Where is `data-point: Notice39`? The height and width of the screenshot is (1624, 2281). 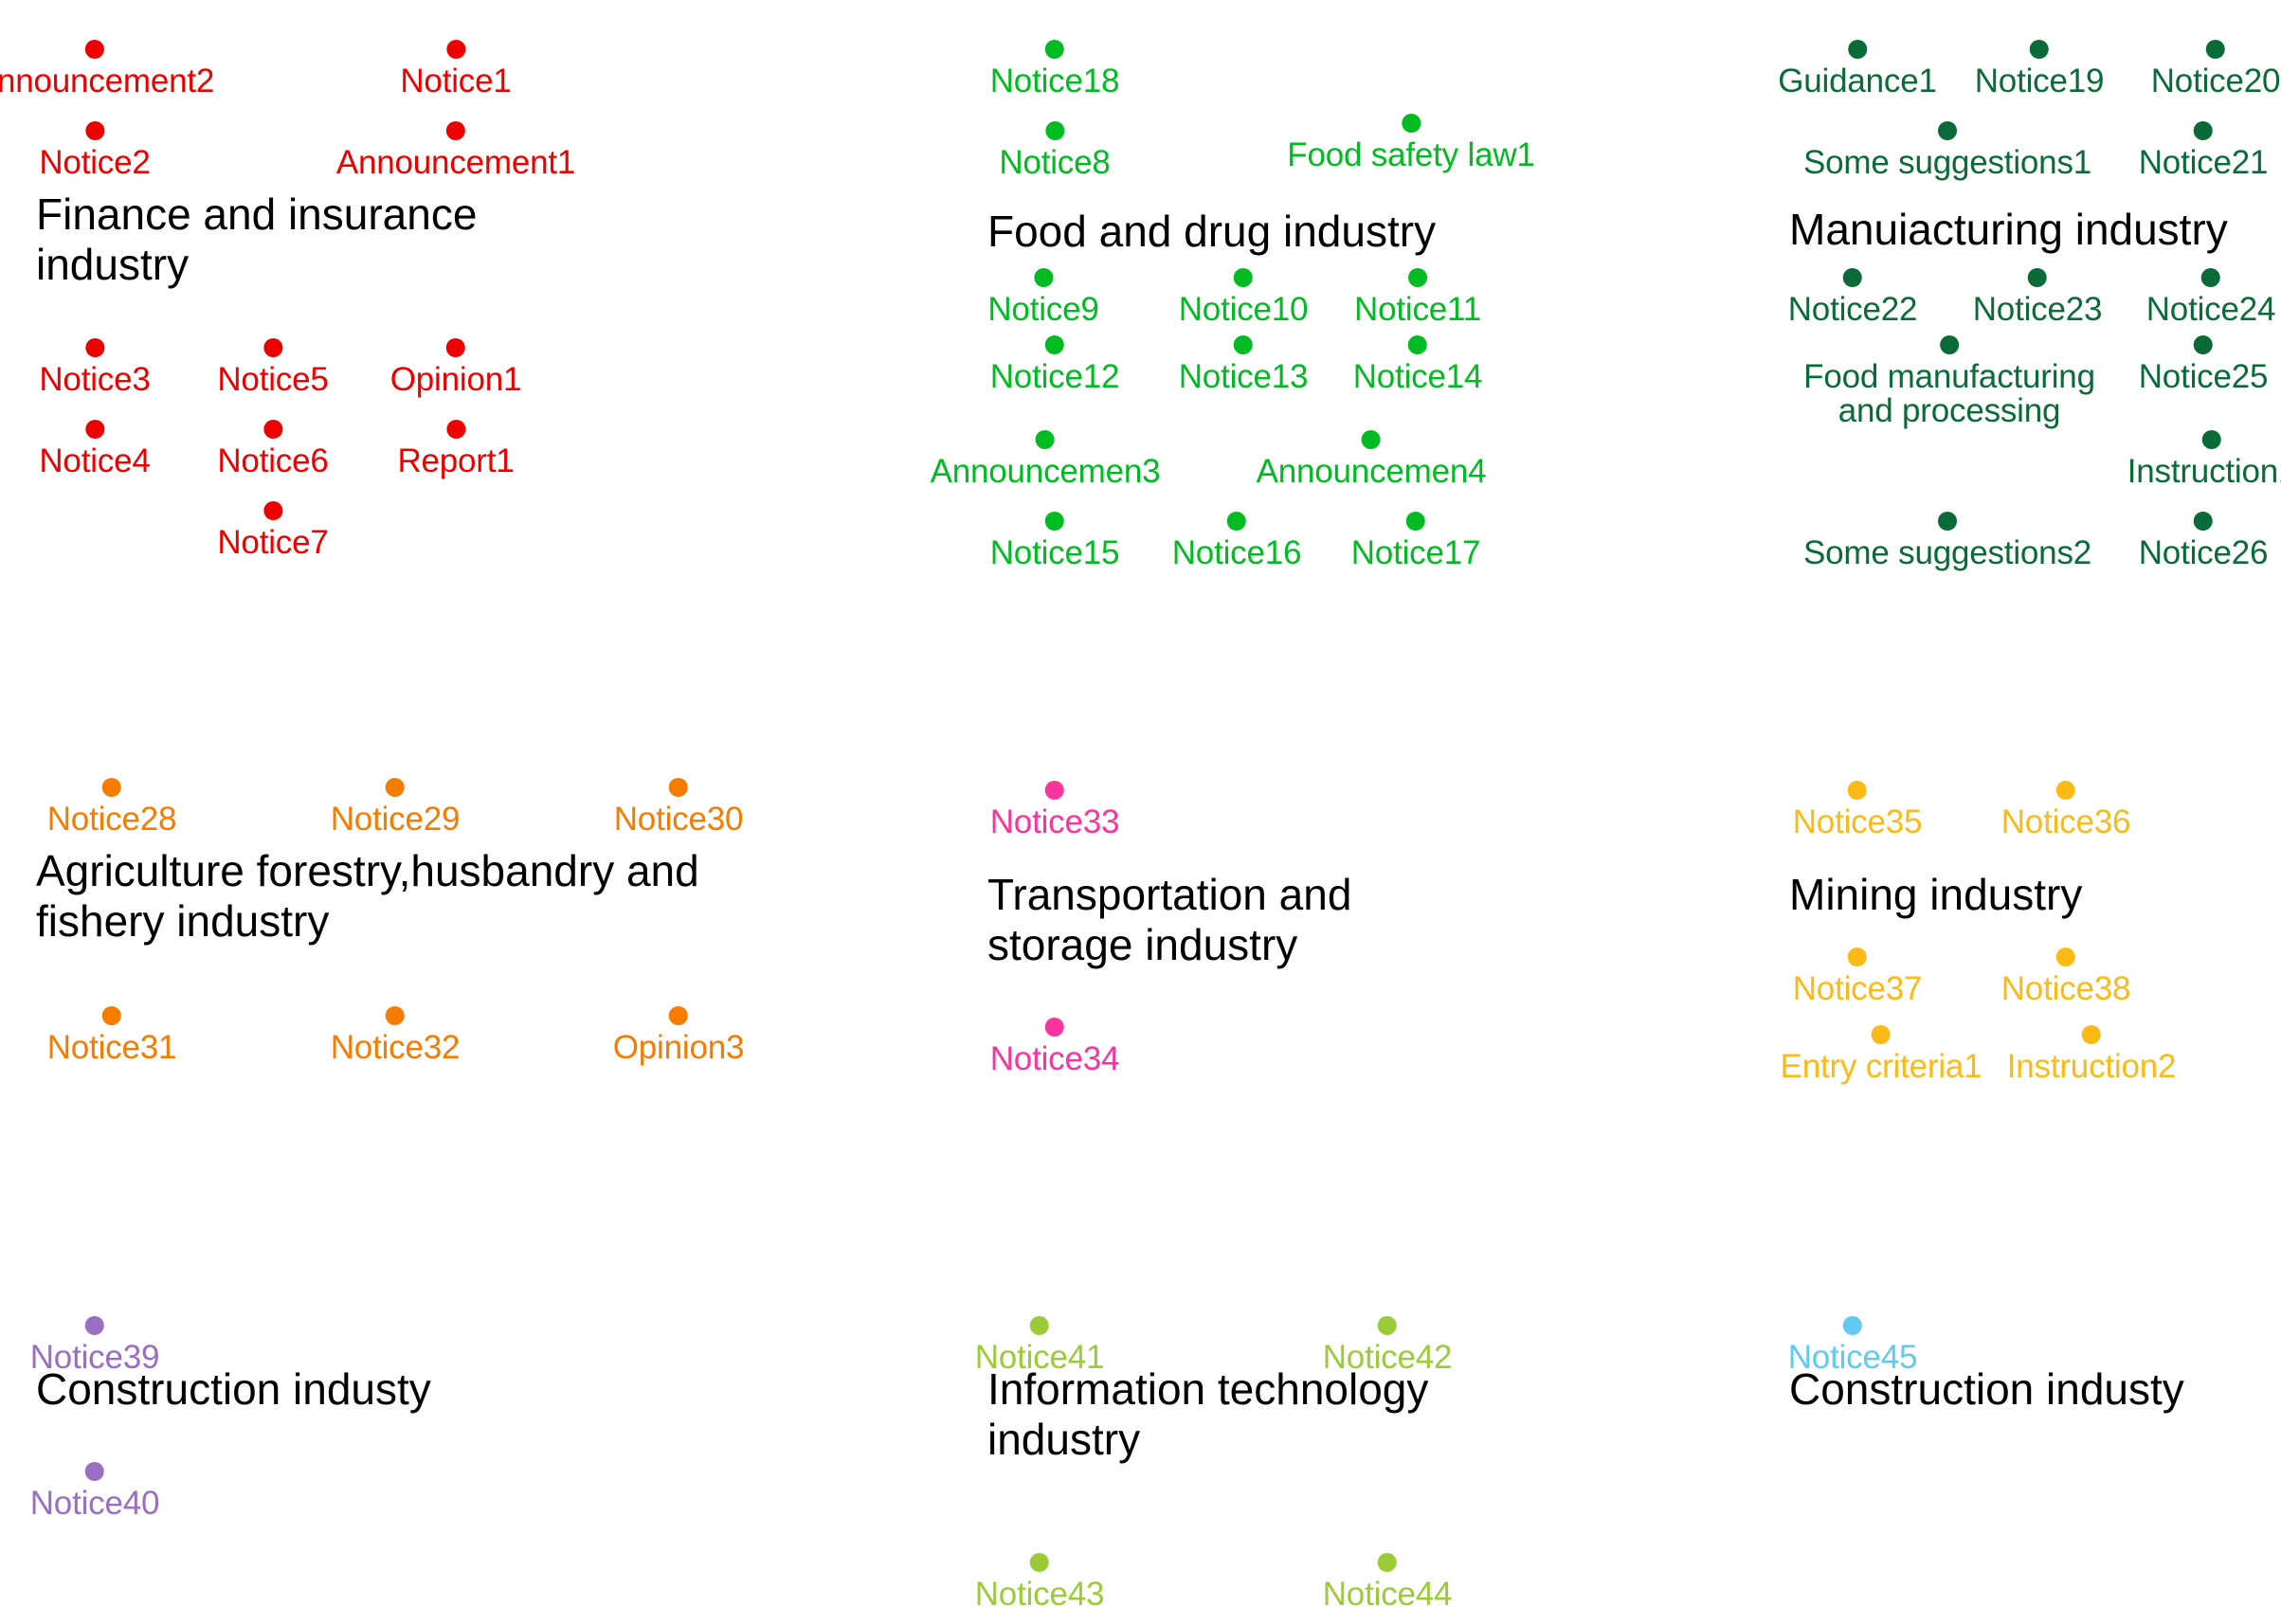
data-point: Notice39 is located at coordinates (94, 1345).